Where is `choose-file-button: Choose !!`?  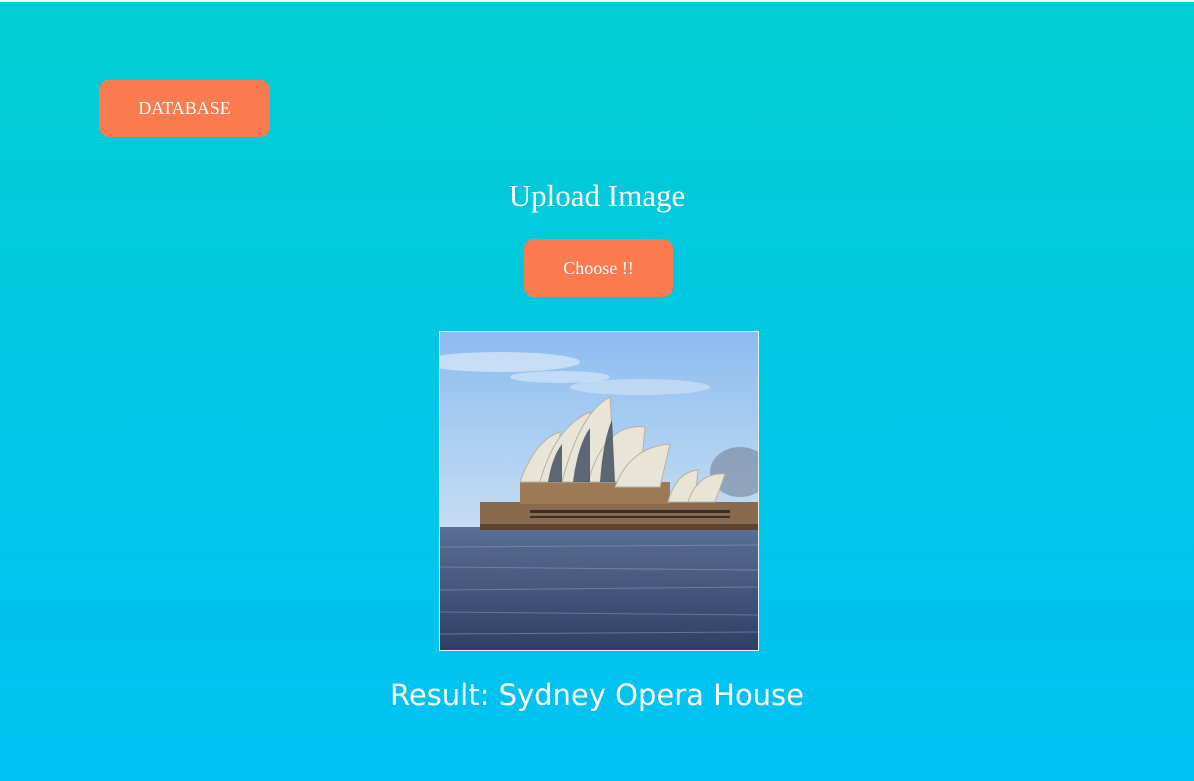 choose-file-button: Choose !! is located at coordinates (598, 268).